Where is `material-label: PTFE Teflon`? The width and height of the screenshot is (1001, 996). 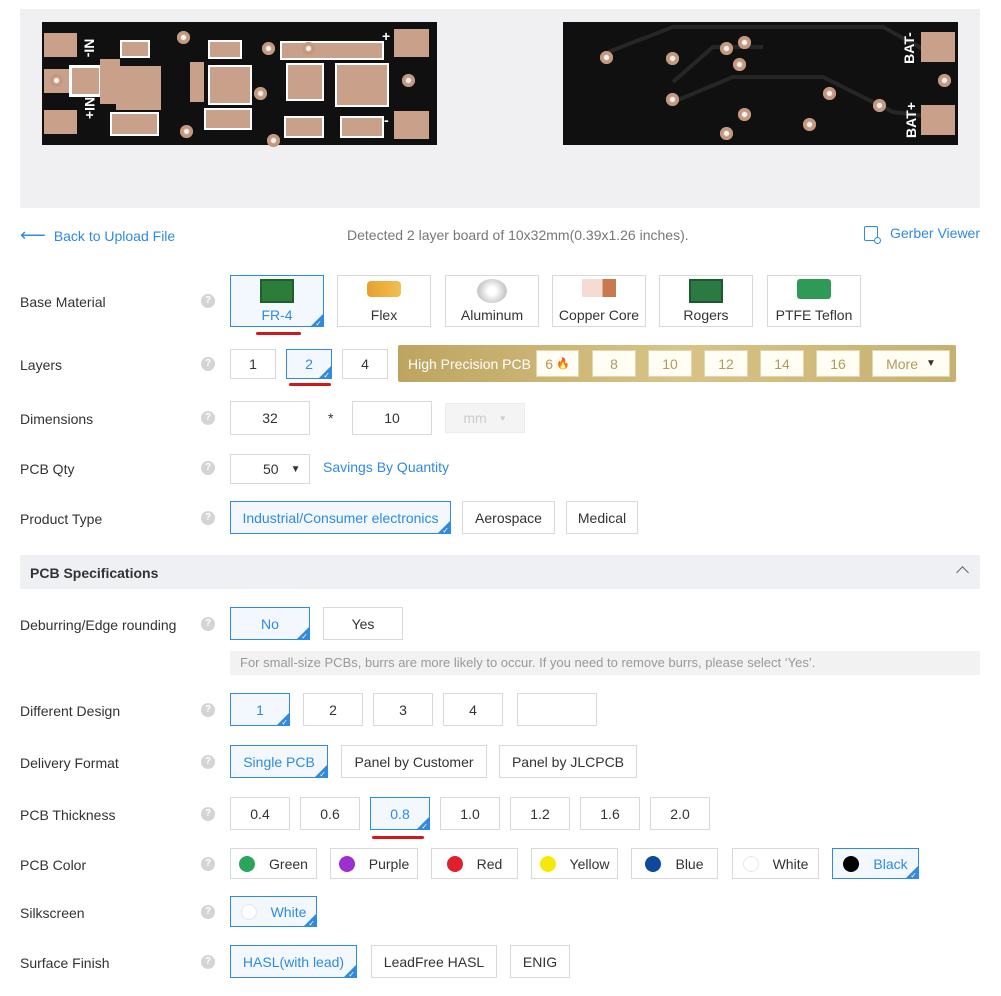 material-label: PTFE Teflon is located at coordinates (814, 315).